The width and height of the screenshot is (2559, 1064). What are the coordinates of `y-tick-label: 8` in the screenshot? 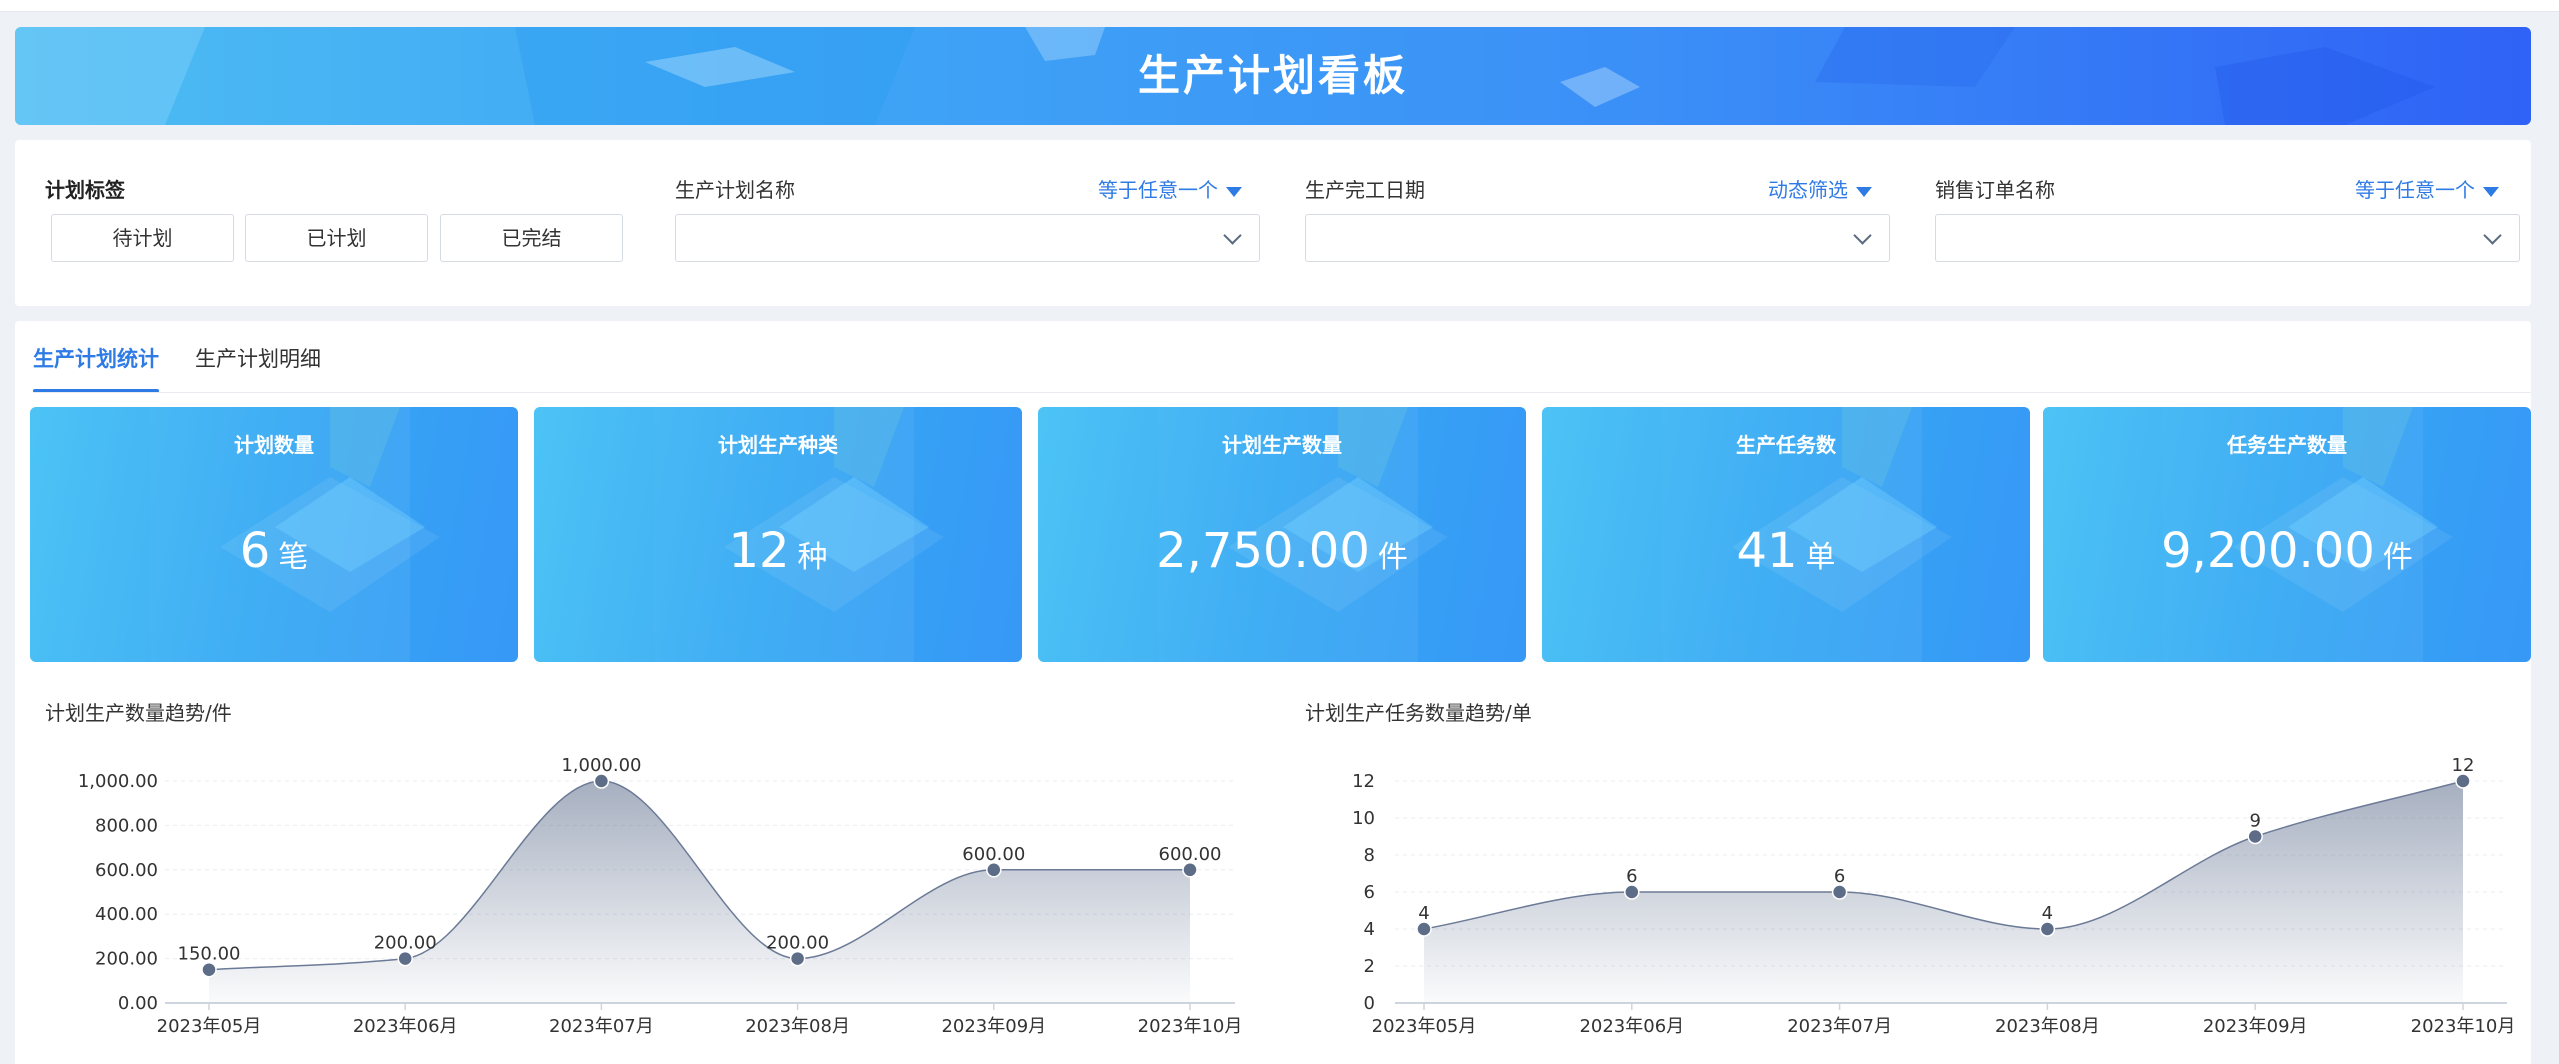 It's located at (1369, 855).